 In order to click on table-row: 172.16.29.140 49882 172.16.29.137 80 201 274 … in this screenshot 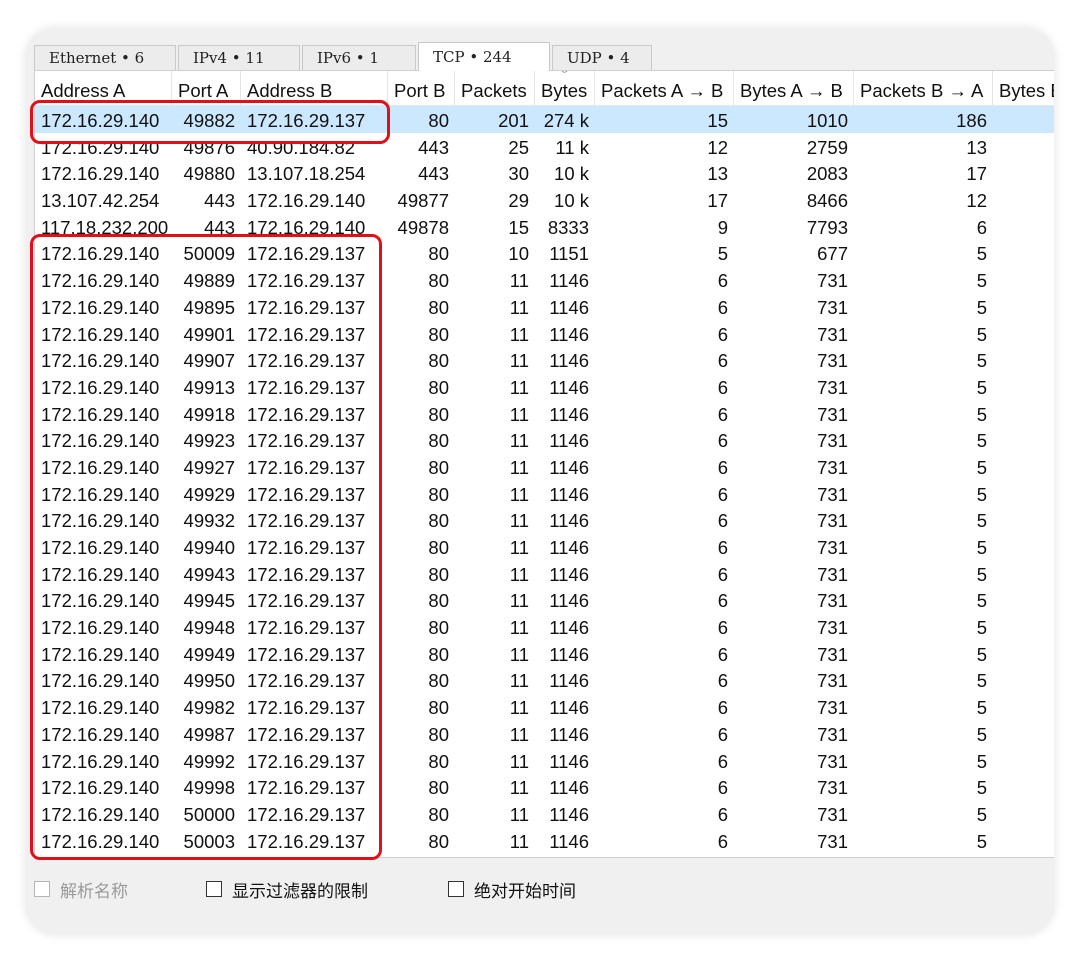, I will do `click(544, 119)`.